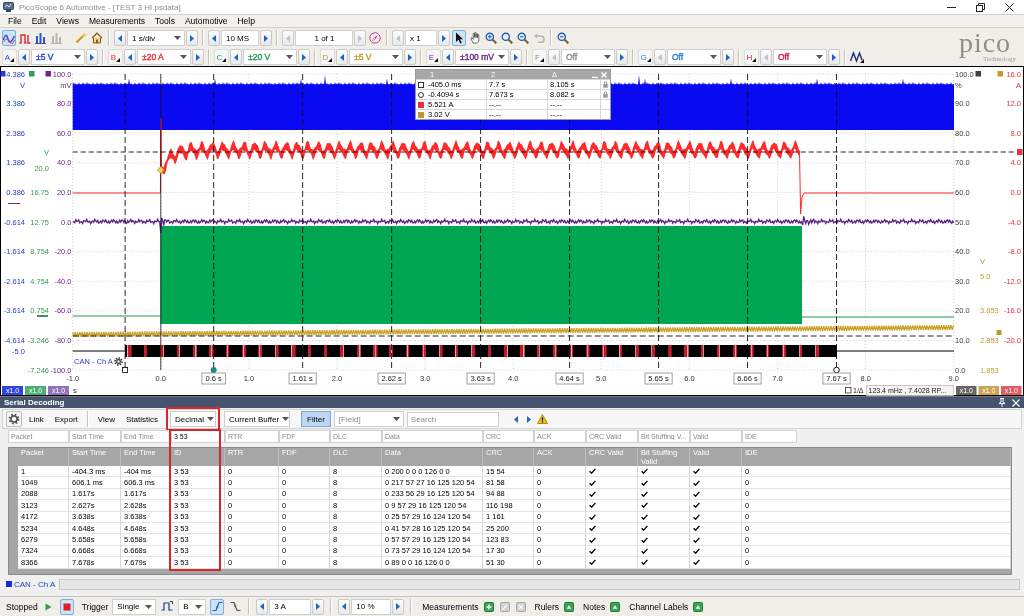 The width and height of the screenshot is (1024, 616). Describe the element at coordinates (165, 21) in the screenshot. I see `menu-item: Tools` at that location.